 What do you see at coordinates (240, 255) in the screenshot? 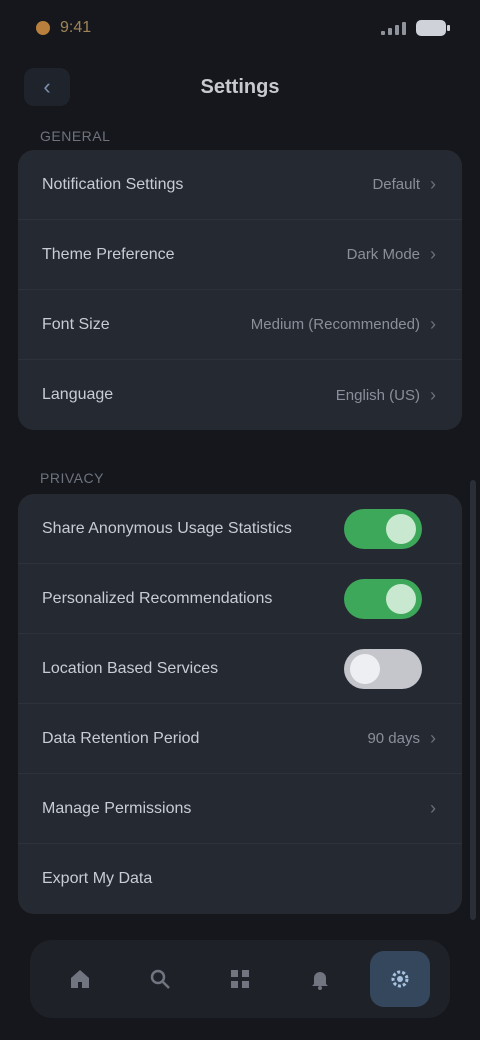
I see `setting-row-theme: Theme Preference Dark Mode ›` at bounding box center [240, 255].